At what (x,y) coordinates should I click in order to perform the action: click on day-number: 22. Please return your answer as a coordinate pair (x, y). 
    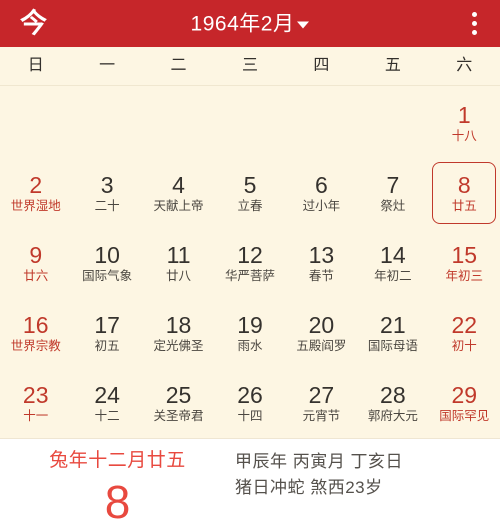
    Looking at the image, I should click on (464, 324).